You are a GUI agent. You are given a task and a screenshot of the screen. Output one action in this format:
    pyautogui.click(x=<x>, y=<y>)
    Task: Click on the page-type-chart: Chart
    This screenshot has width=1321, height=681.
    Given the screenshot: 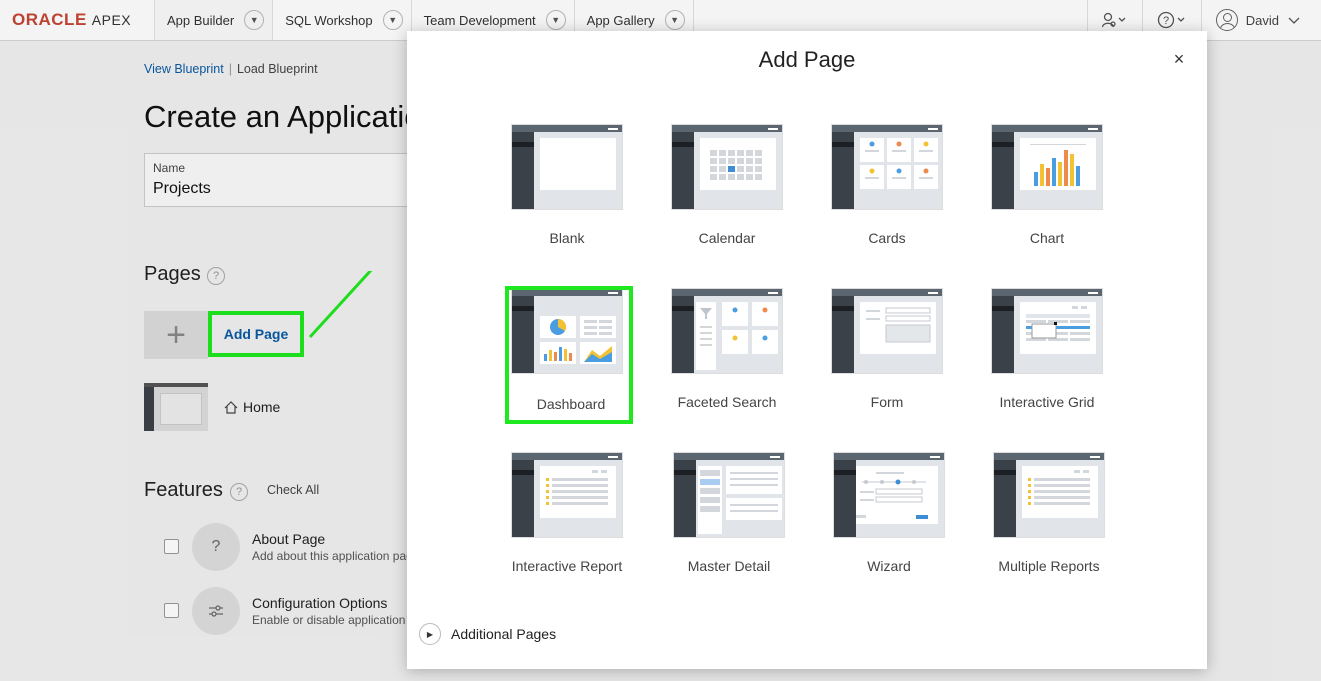 What is the action you would take?
    pyautogui.click(x=1047, y=192)
    